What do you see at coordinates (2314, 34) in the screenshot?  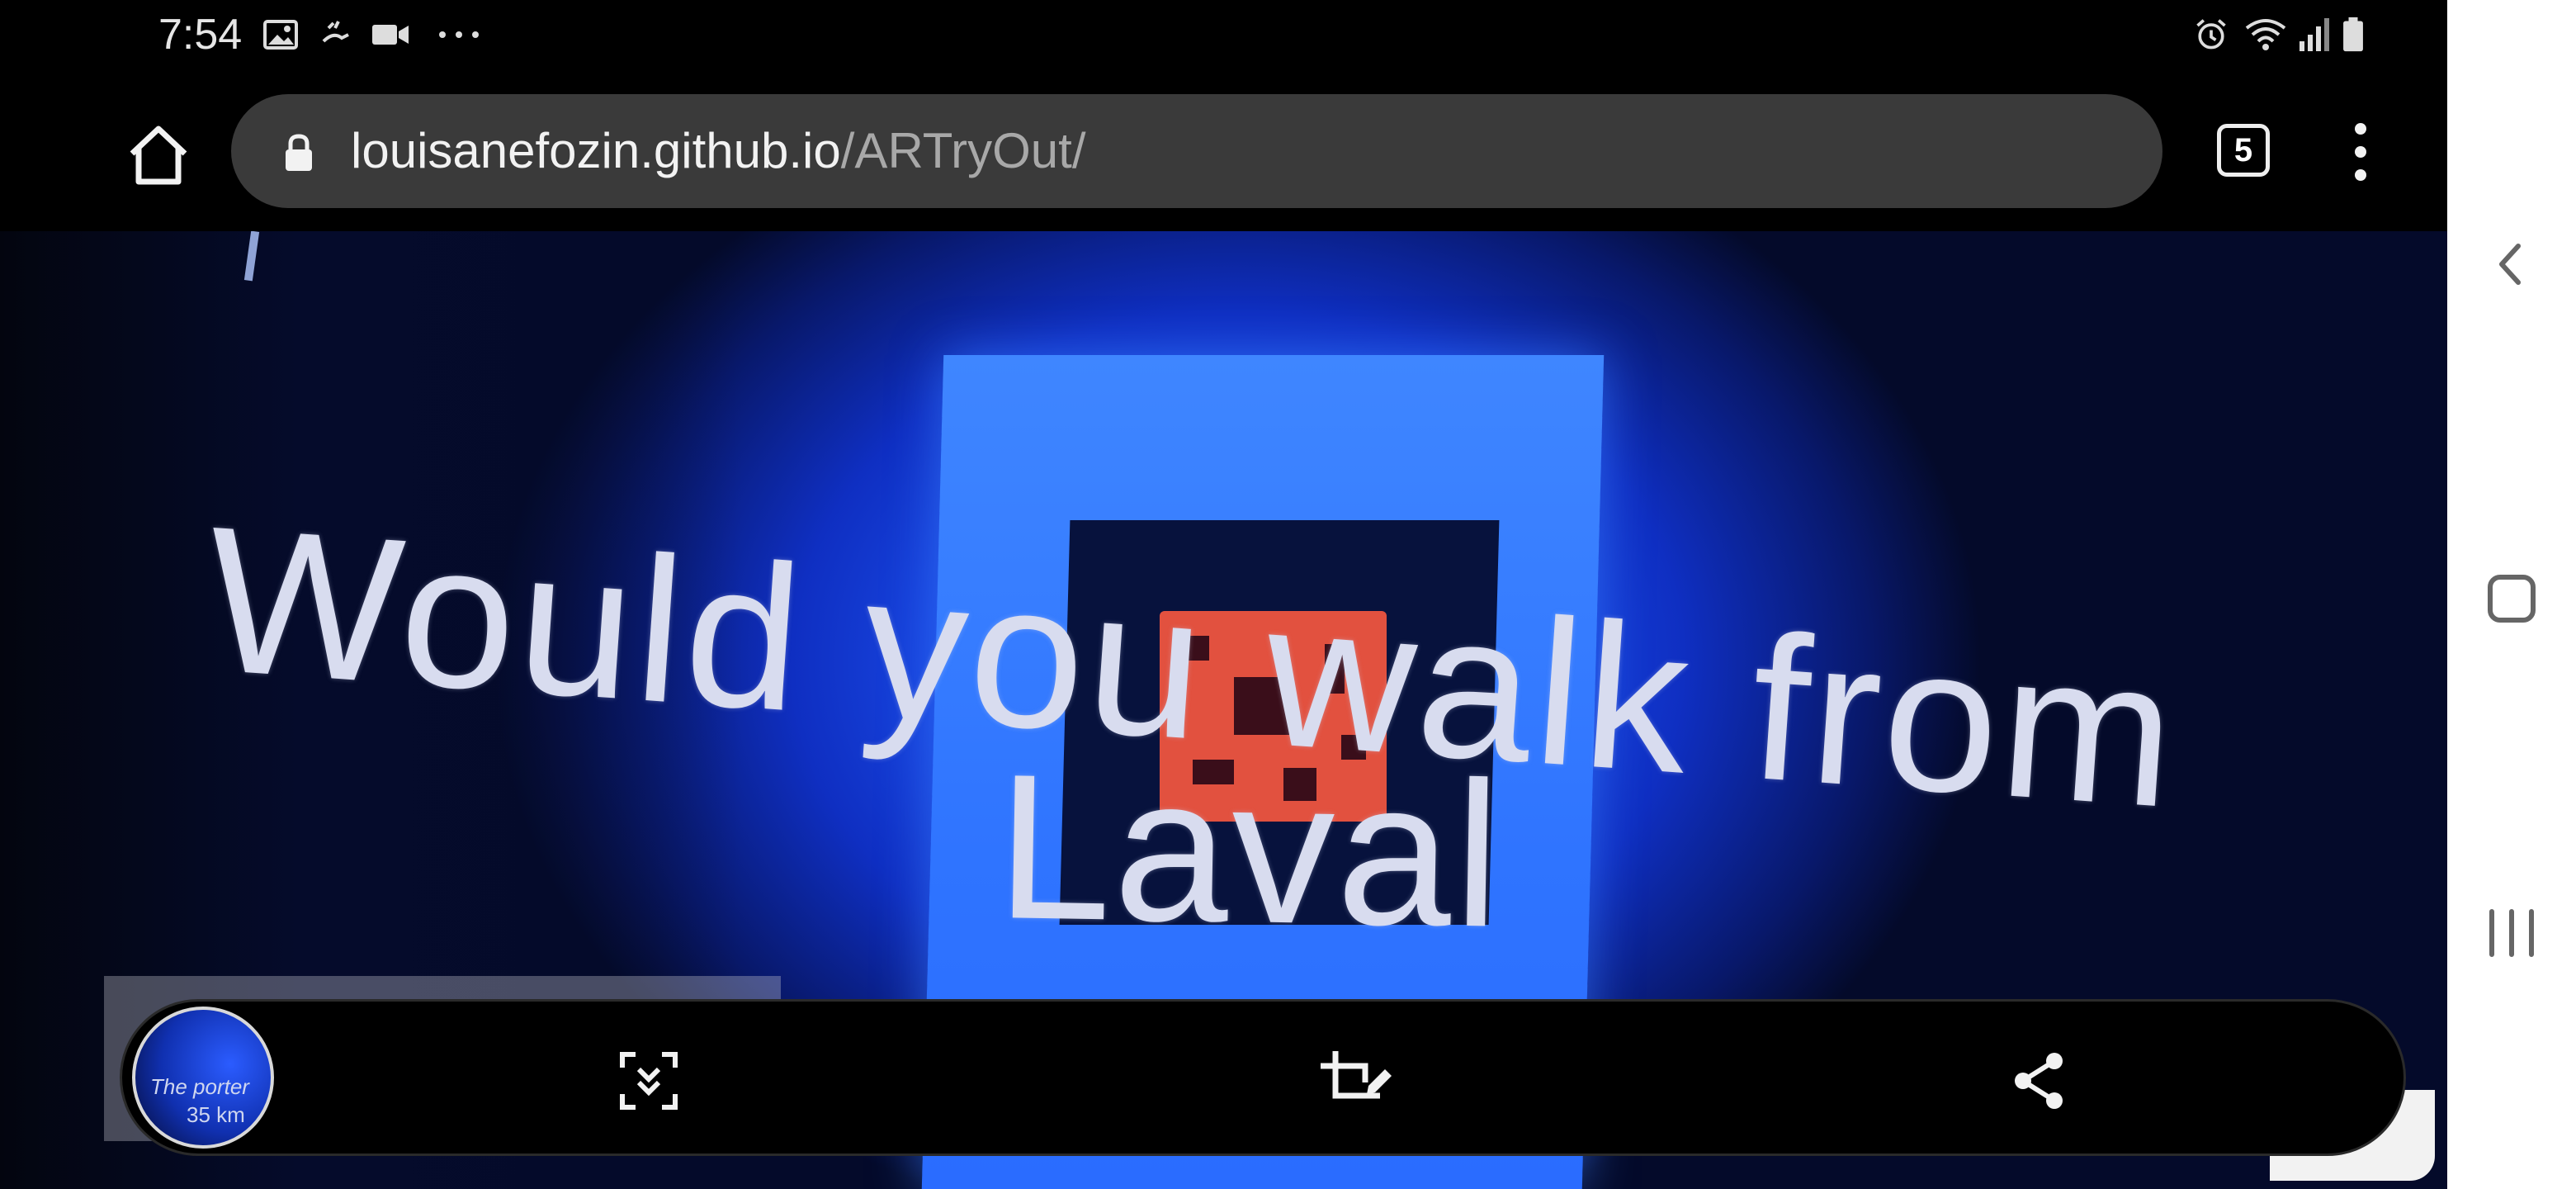 I see `signal-icon` at bounding box center [2314, 34].